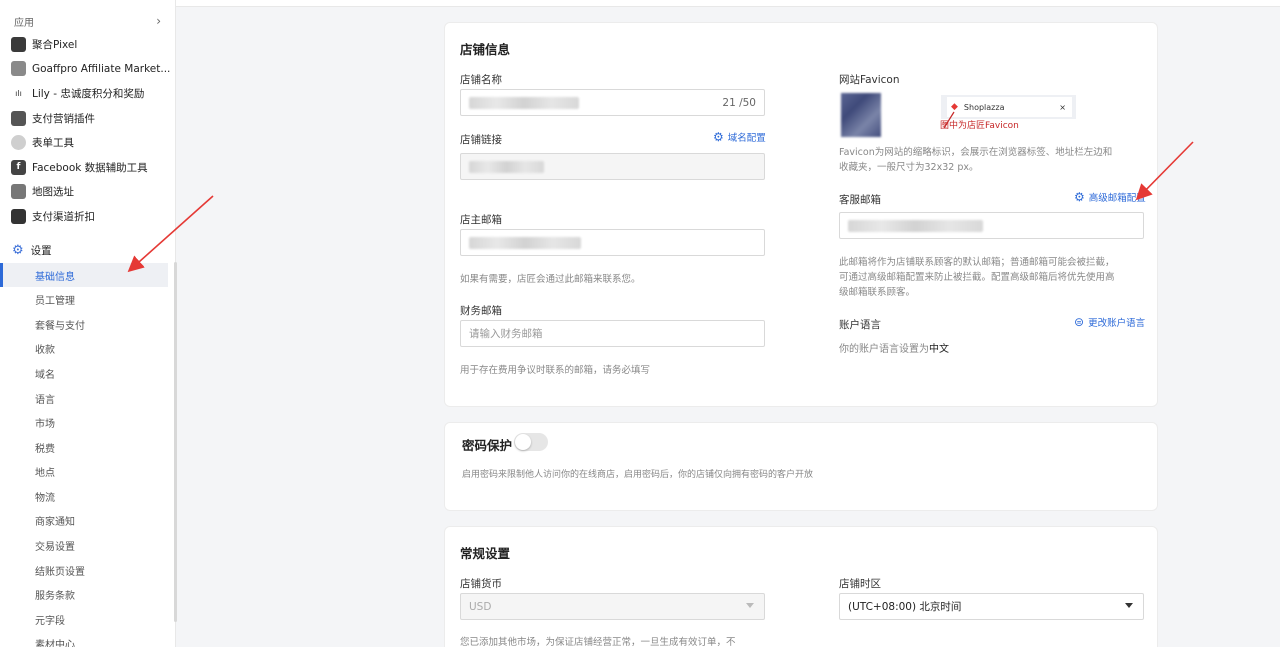 The width and height of the screenshot is (1280, 647). What do you see at coordinates (53, 192) in the screenshot?
I see `sidebar-app-label: 地图选址` at bounding box center [53, 192].